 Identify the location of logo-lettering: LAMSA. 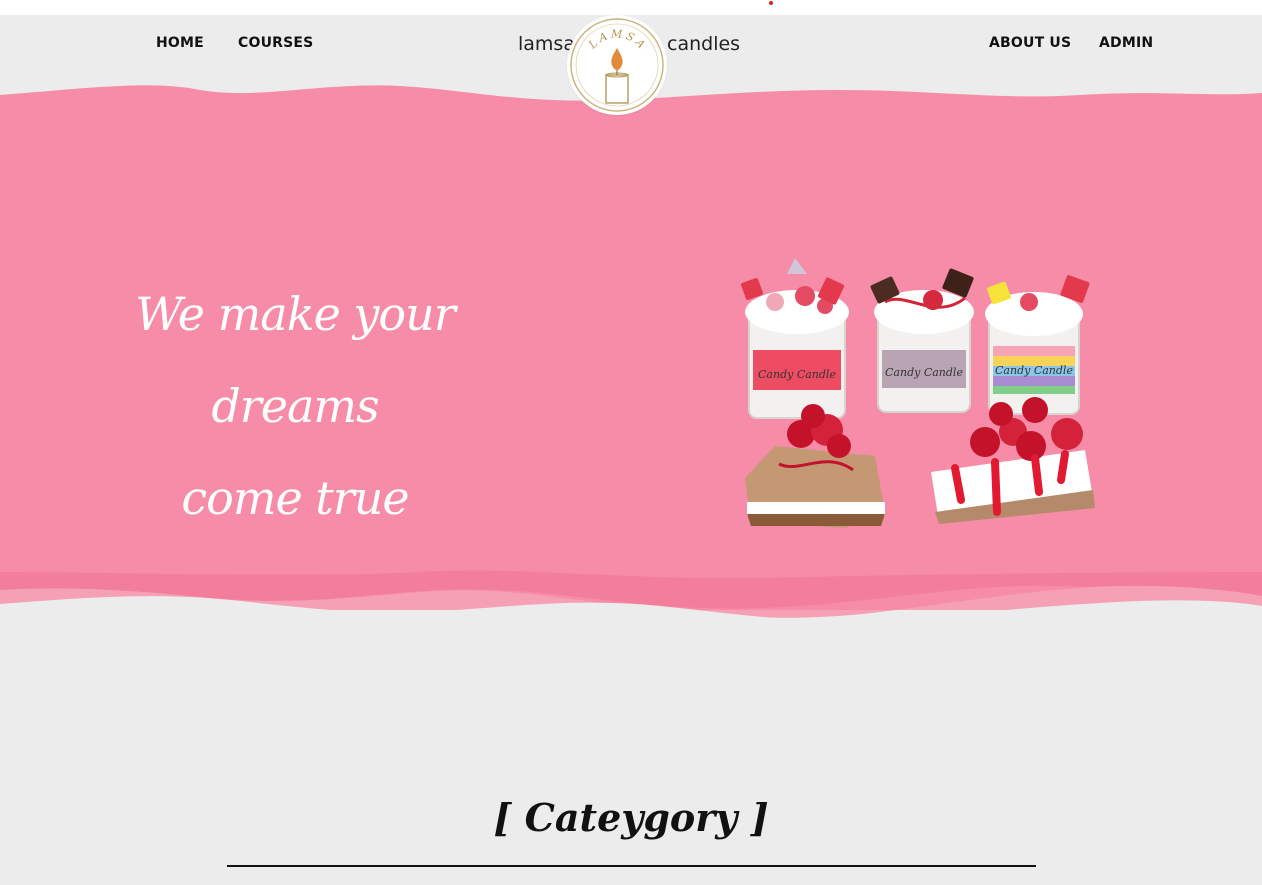
(617, 41).